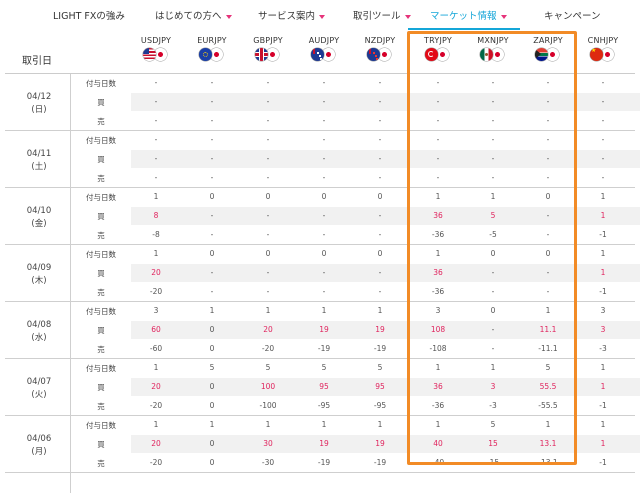 Image resolution: width=640 pixels, height=493 pixels. What do you see at coordinates (39, 338) in the screenshot?
I see `weekday-value: (水)` at bounding box center [39, 338].